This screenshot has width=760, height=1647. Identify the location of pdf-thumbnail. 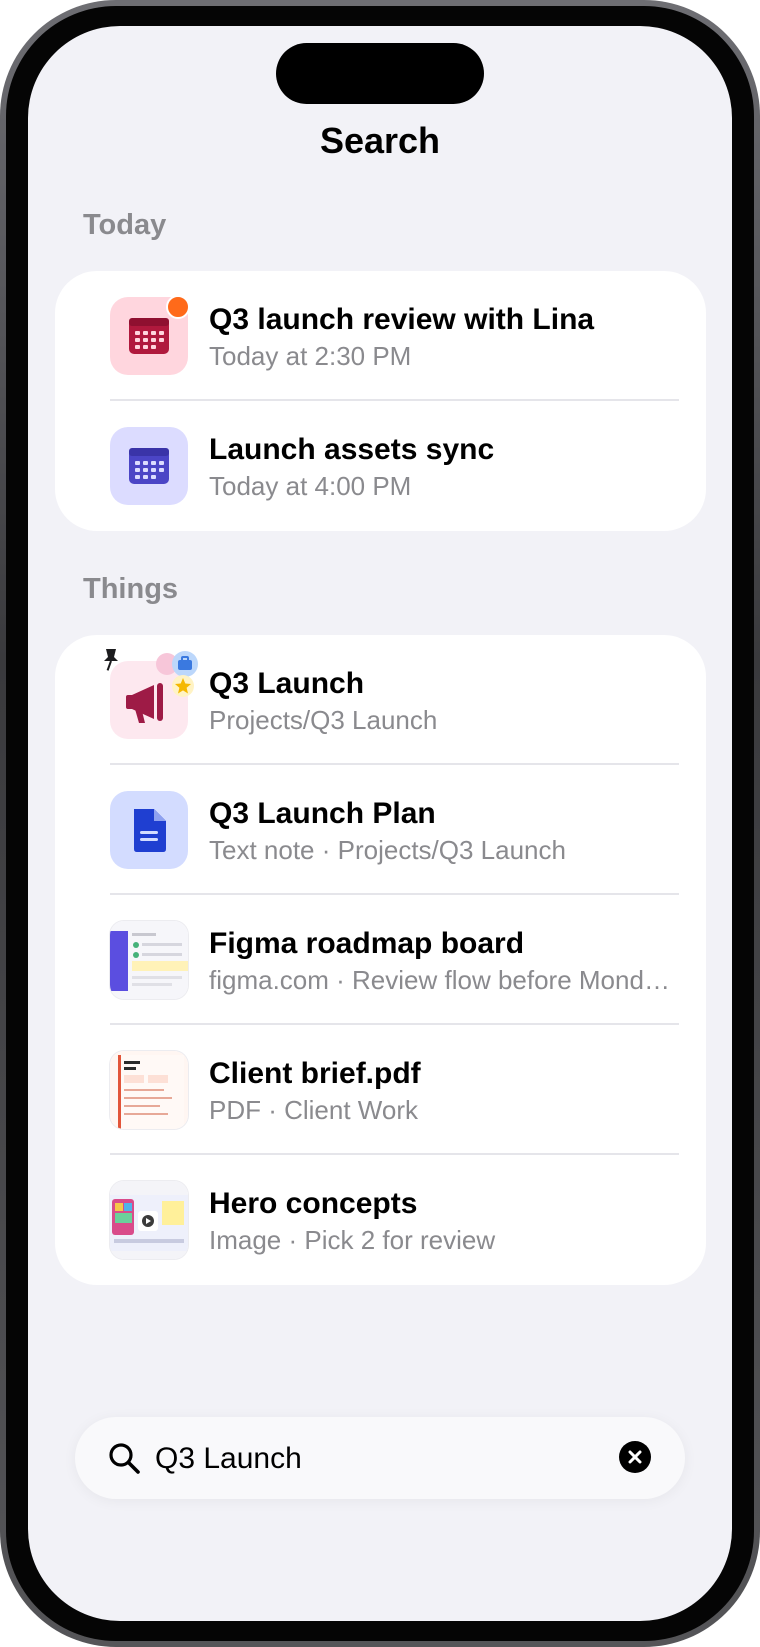
(149, 1090).